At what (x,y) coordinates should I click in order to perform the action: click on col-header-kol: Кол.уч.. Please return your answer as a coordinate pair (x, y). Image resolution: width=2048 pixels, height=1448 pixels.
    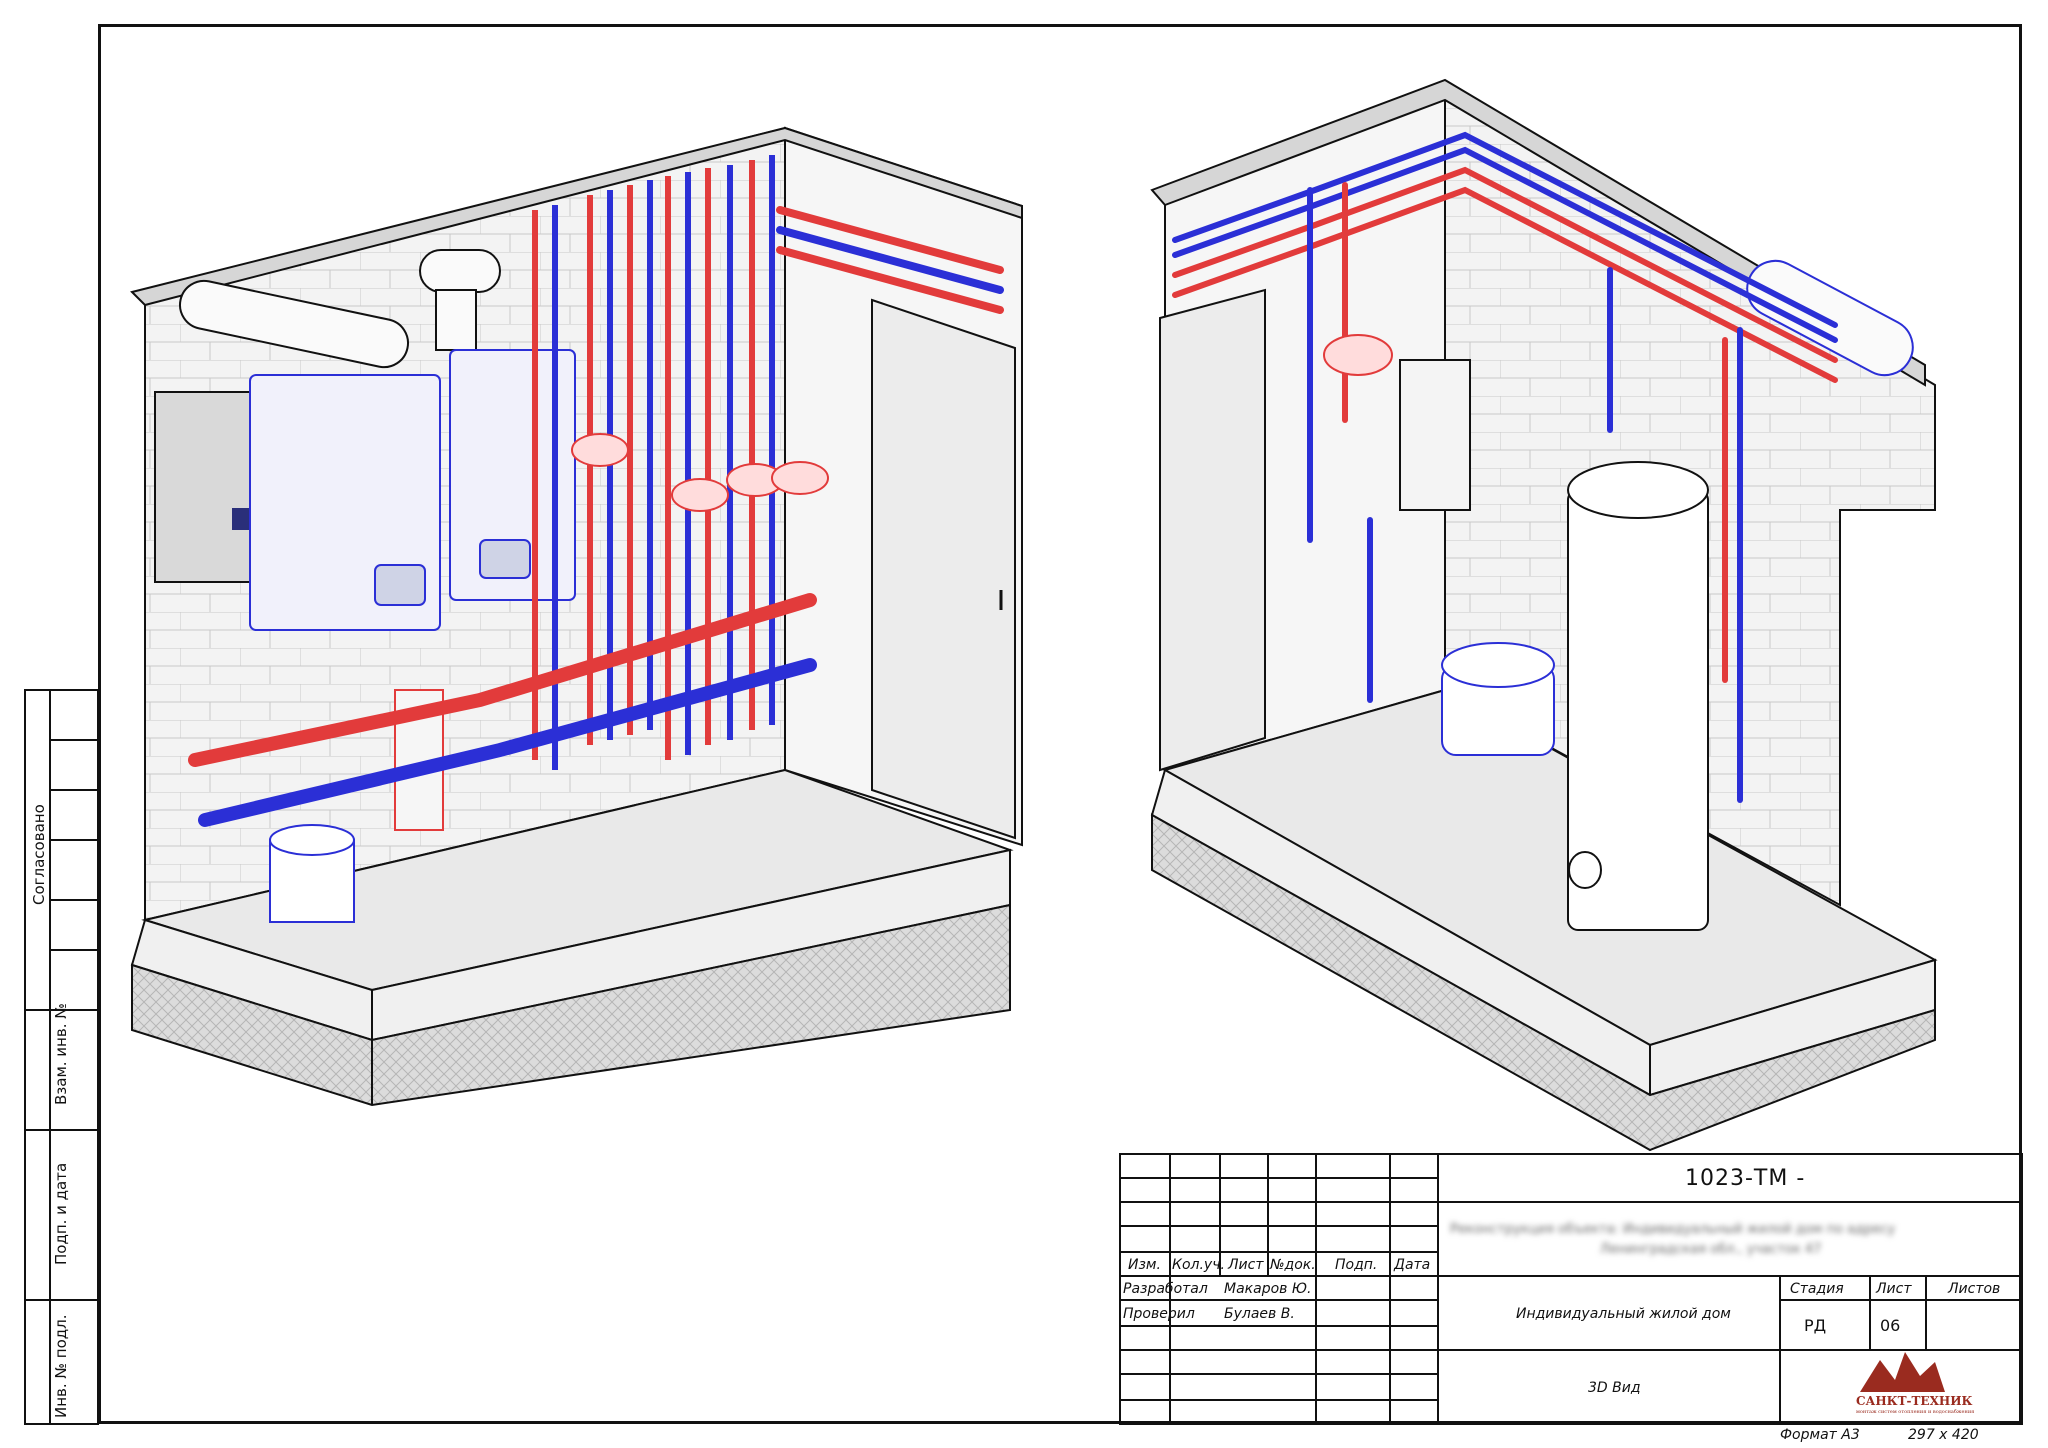
    Looking at the image, I should click on (1198, 1265).